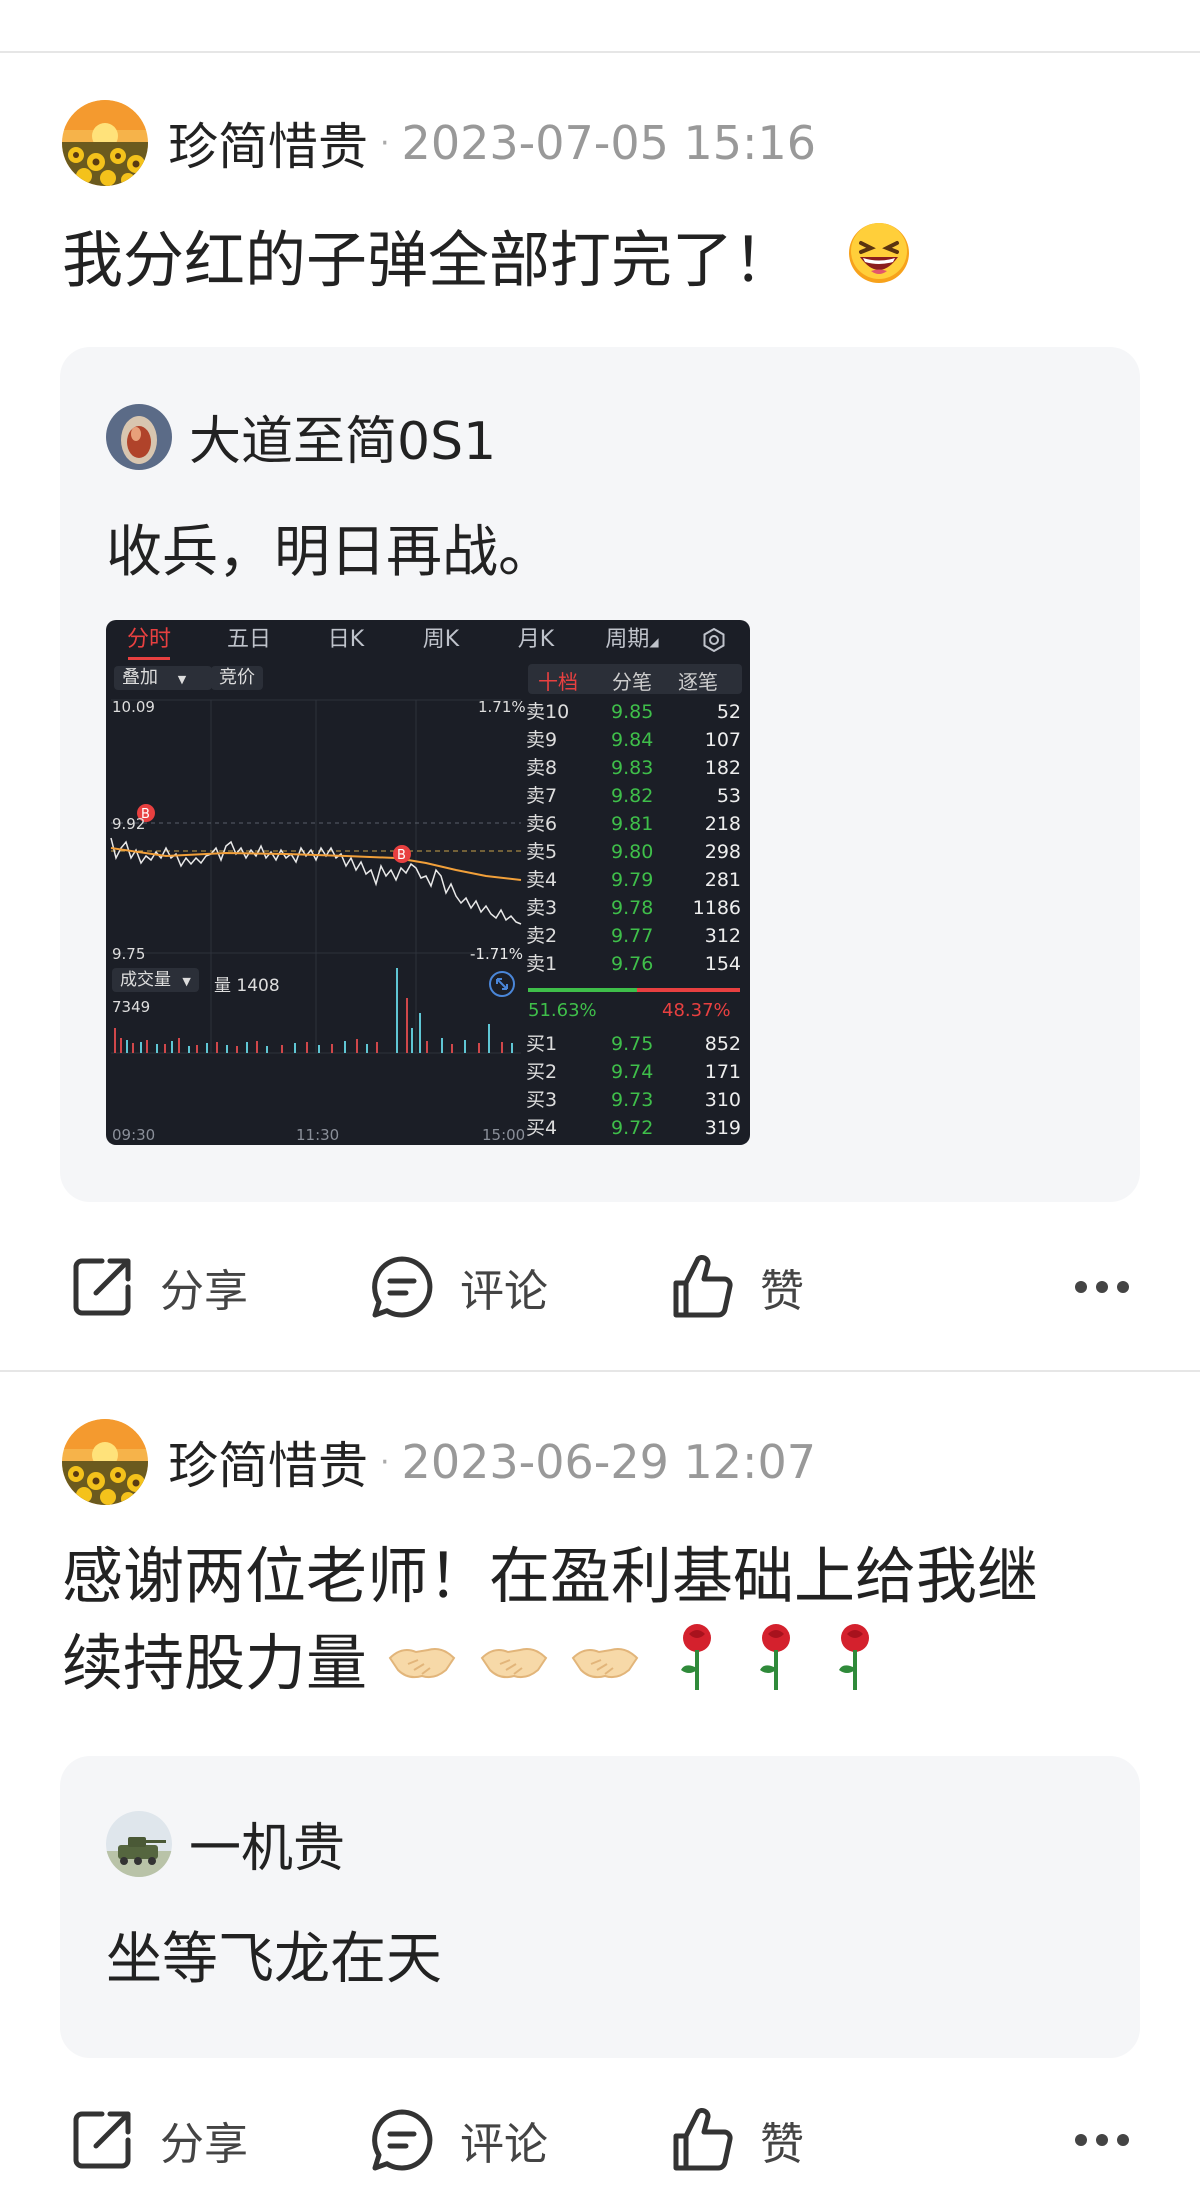 This screenshot has width=1200, height=2195. Describe the element at coordinates (163, 678) in the screenshot. I see `overlay-dropdown: 叠加 ▼` at that location.